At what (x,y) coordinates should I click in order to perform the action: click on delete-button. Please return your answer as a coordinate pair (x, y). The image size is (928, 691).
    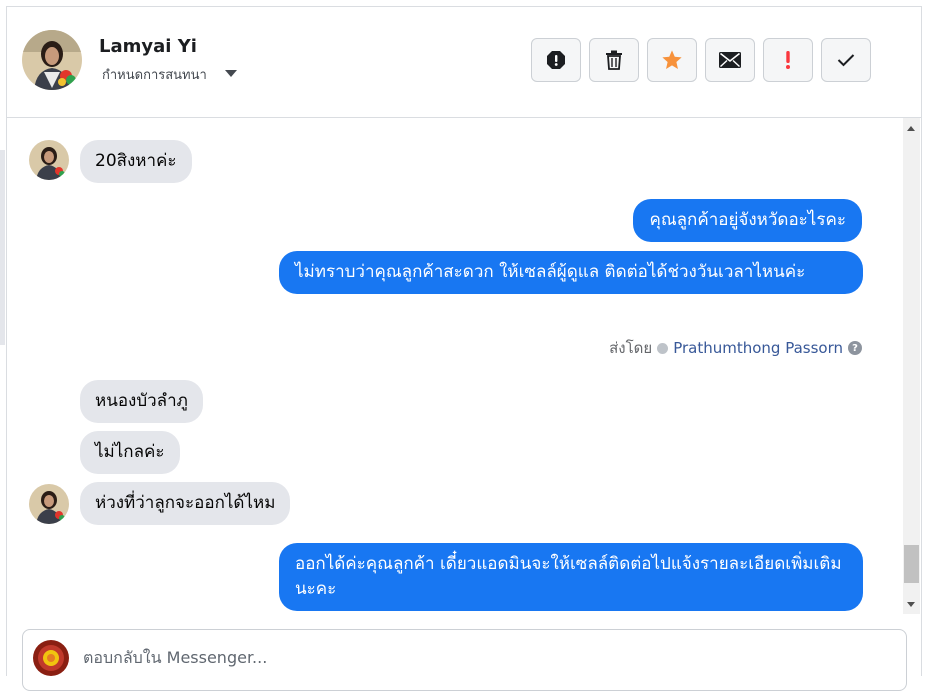
    Looking at the image, I should click on (614, 60).